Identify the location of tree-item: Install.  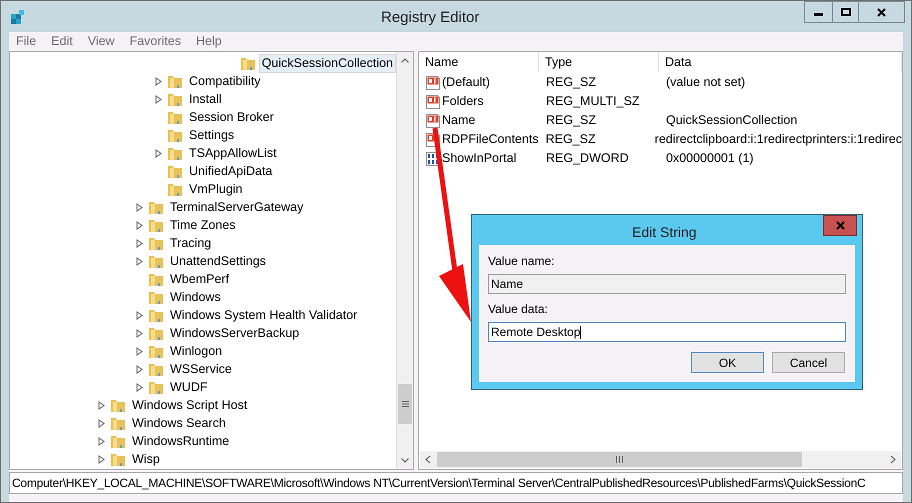
(205, 99).